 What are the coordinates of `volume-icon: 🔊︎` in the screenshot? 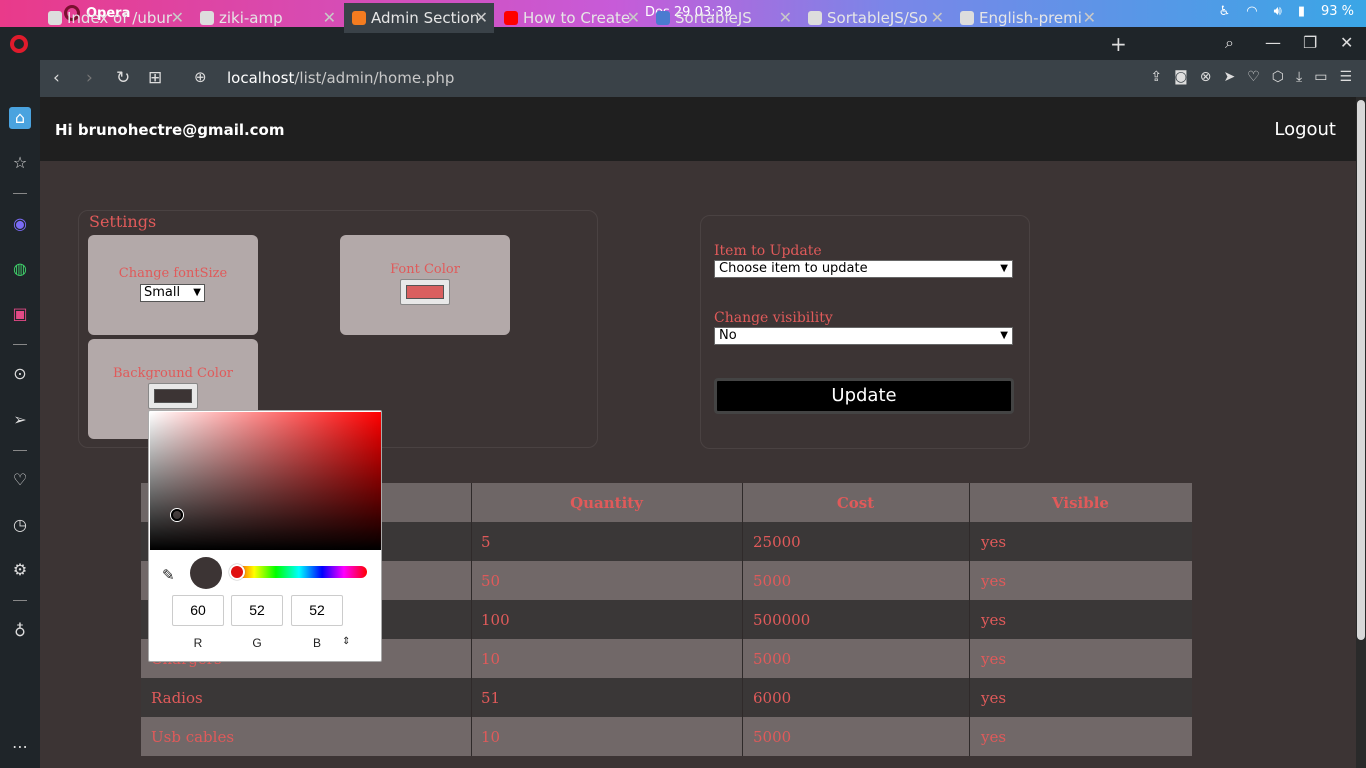 It's located at (1278, 11).